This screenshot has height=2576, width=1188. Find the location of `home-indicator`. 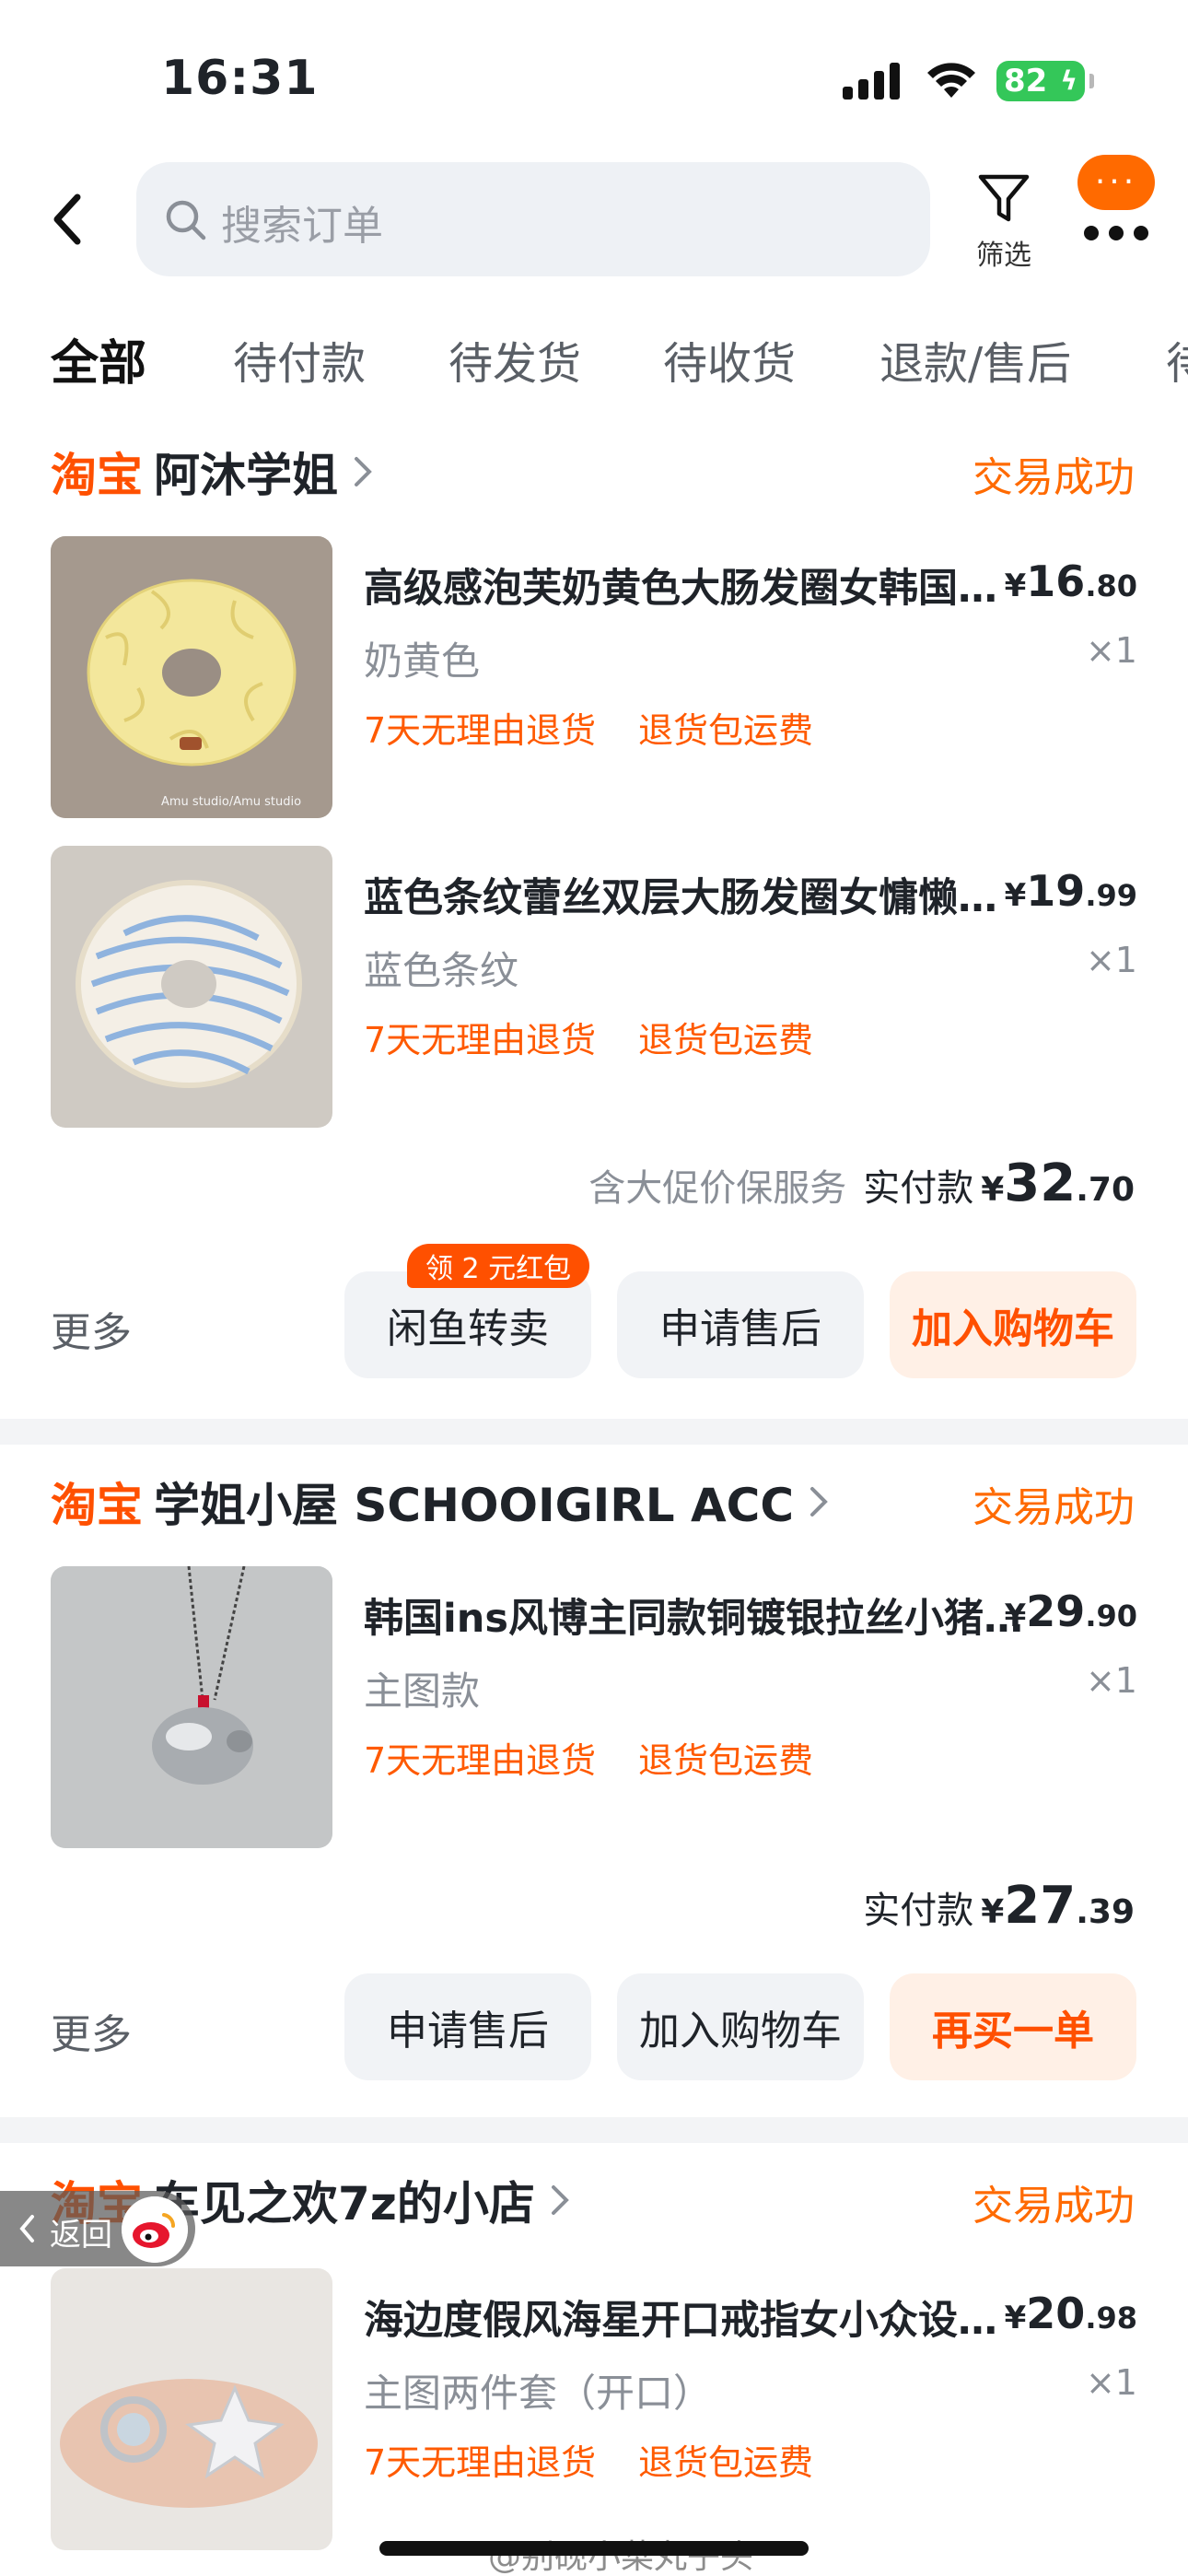

home-indicator is located at coordinates (594, 2548).